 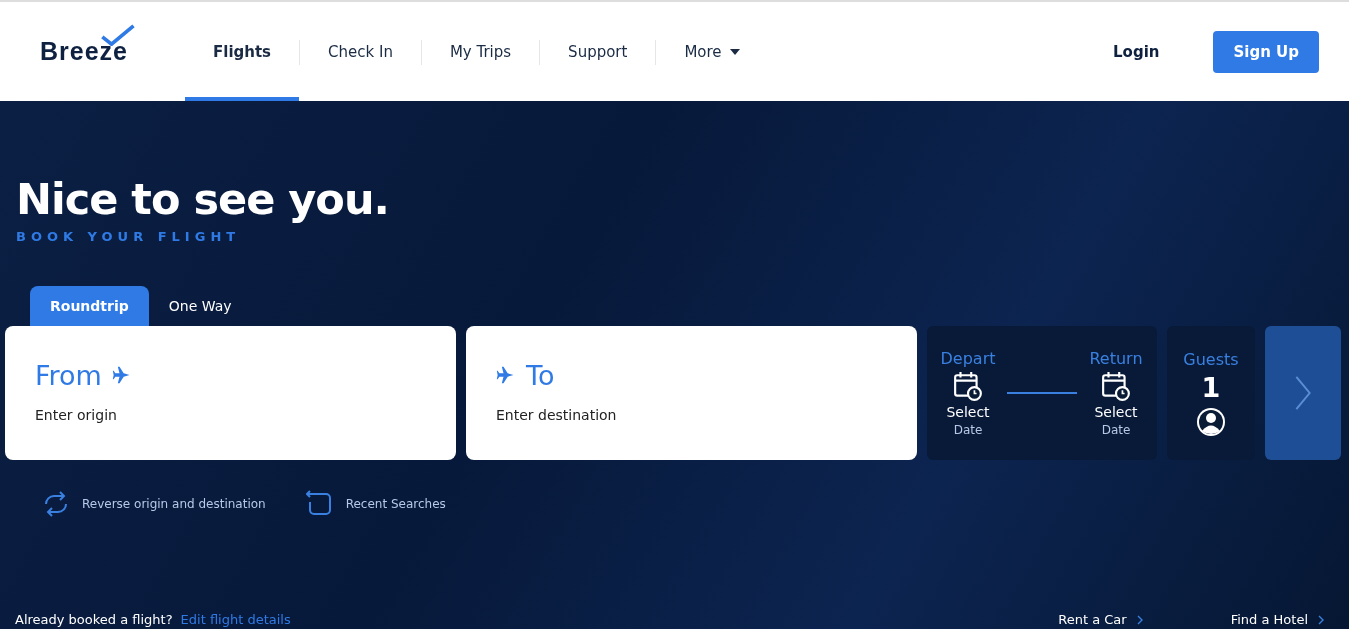 I want to click on footer-link: Rent a Car, so click(x=1100, y=619).